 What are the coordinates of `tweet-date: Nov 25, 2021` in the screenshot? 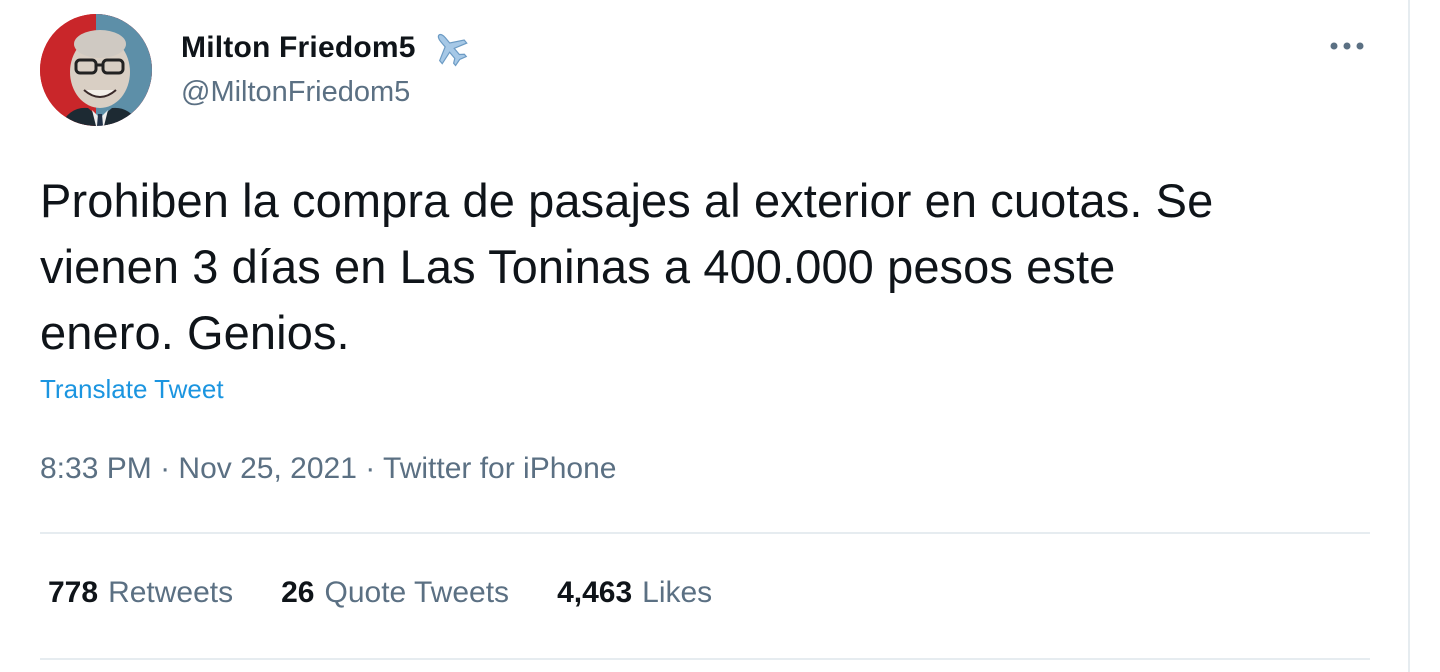 It's located at (267, 468).